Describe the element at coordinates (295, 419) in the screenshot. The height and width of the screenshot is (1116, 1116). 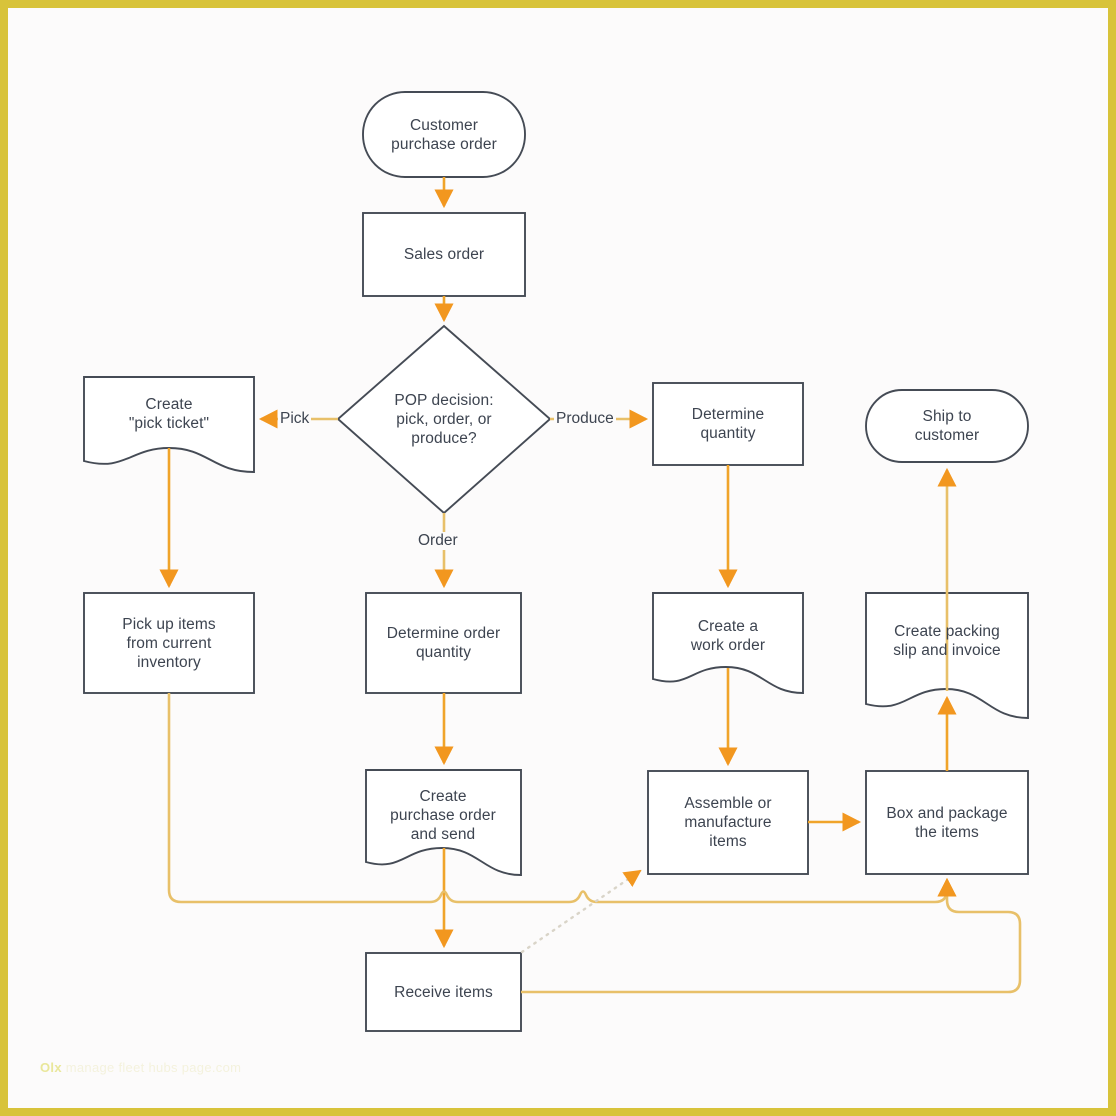
I see `edge-label-pick: Pick` at that location.